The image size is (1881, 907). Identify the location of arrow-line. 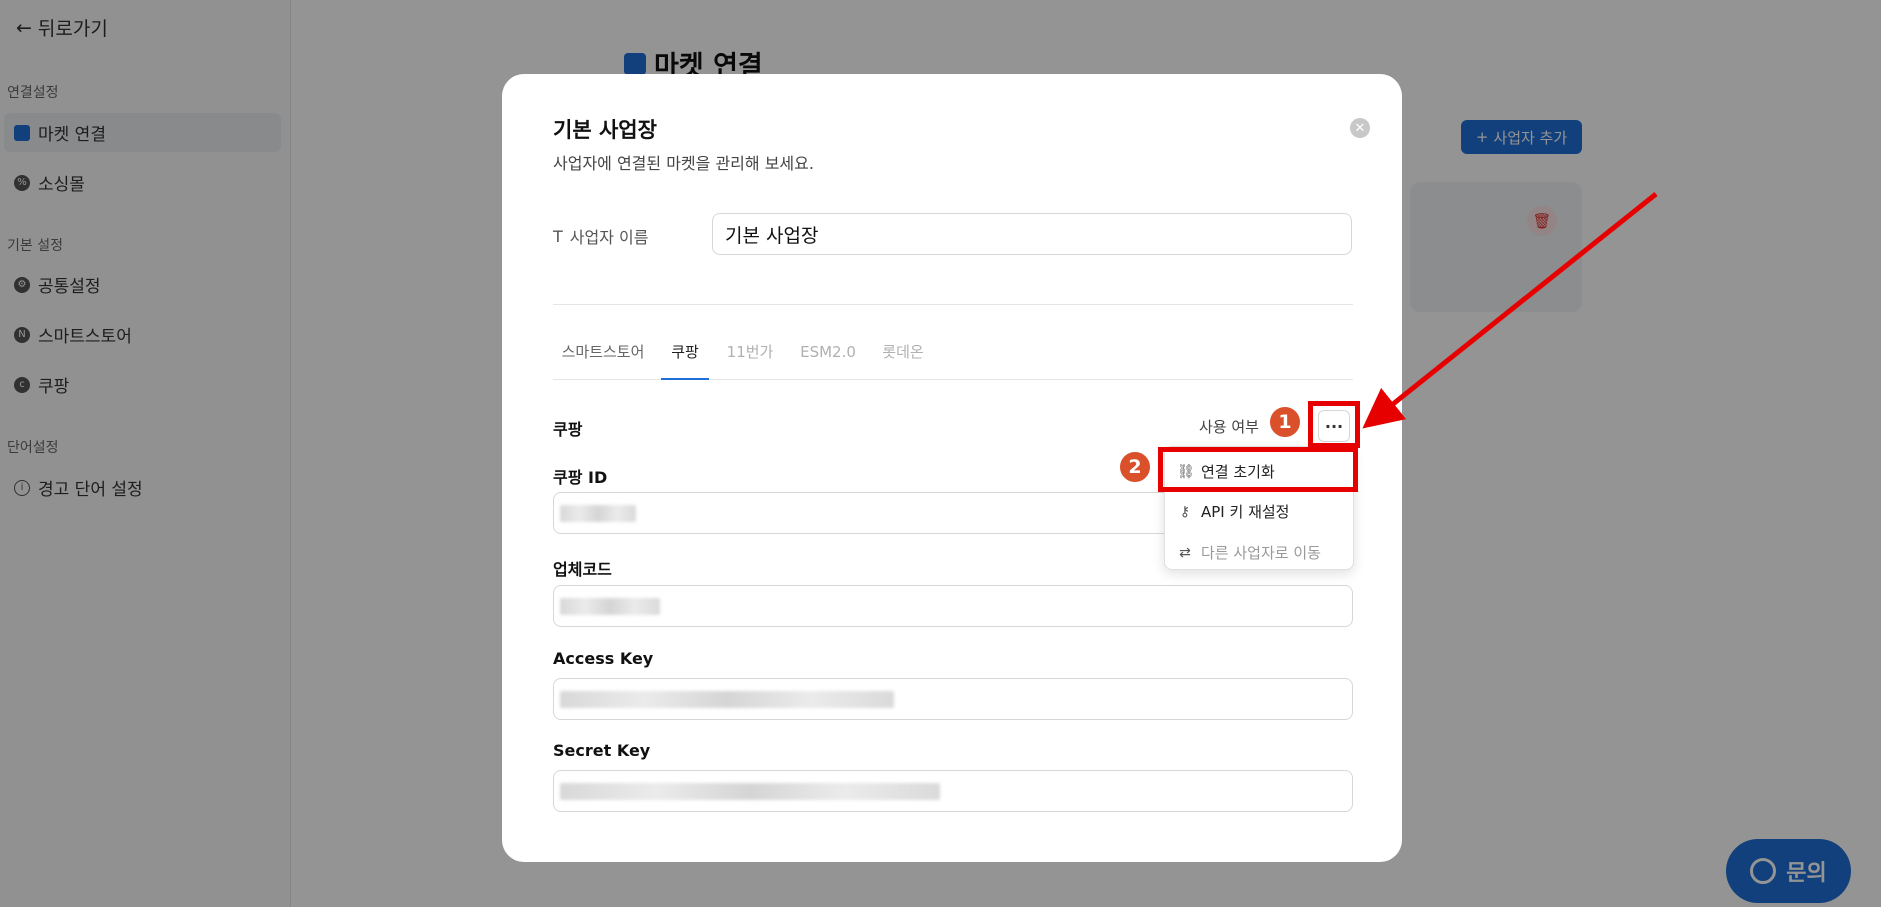
(1510, 310).